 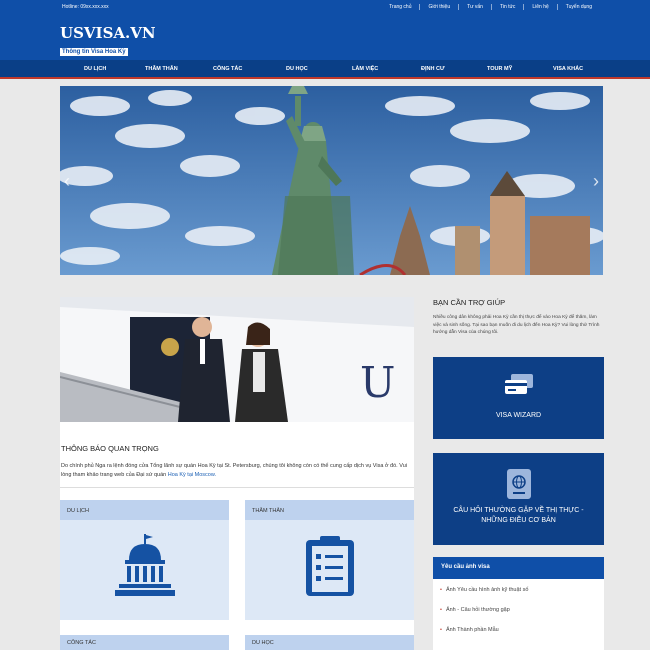 What do you see at coordinates (161, 69) in the screenshot?
I see `nav-item-family-visit: THĂM THÂN` at bounding box center [161, 69].